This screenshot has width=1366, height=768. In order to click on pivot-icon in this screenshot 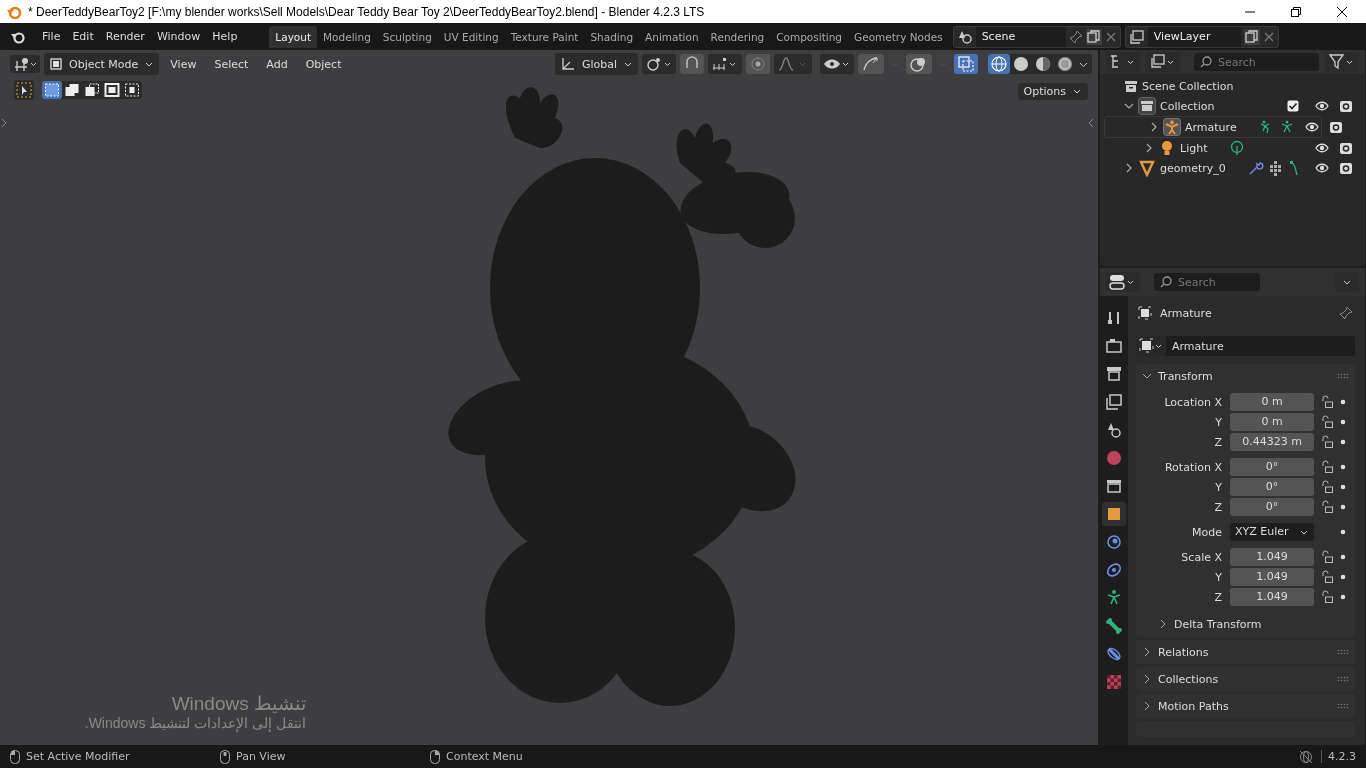, I will do `click(659, 64)`.